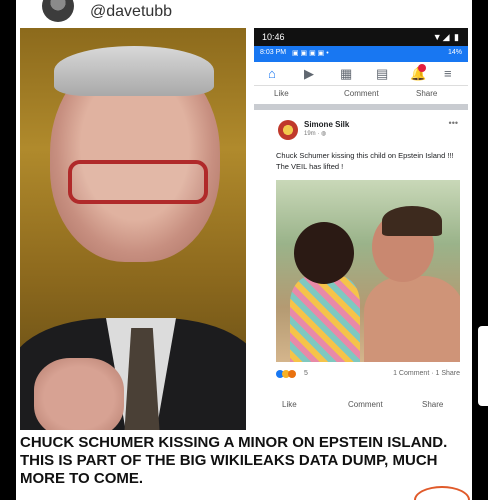  What do you see at coordinates (286, 375) in the screenshot?
I see `reaction-icons` at bounding box center [286, 375].